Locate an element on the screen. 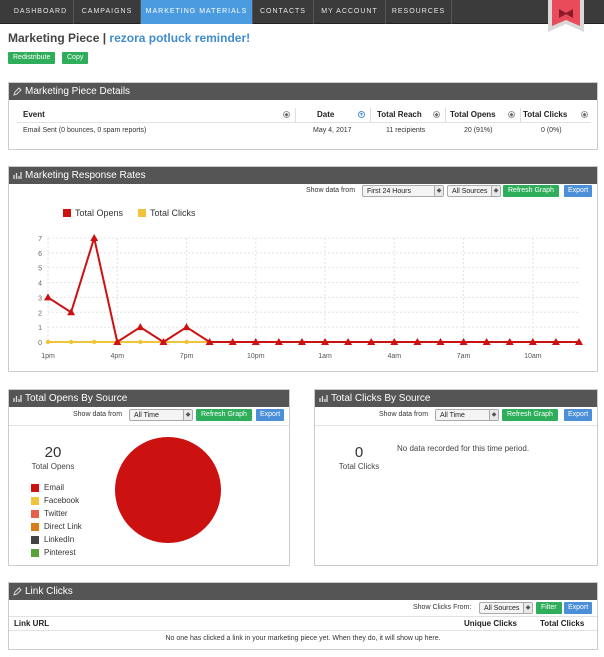 The width and height of the screenshot is (604, 657). x-tick-label: 1pm is located at coordinates (48, 356).